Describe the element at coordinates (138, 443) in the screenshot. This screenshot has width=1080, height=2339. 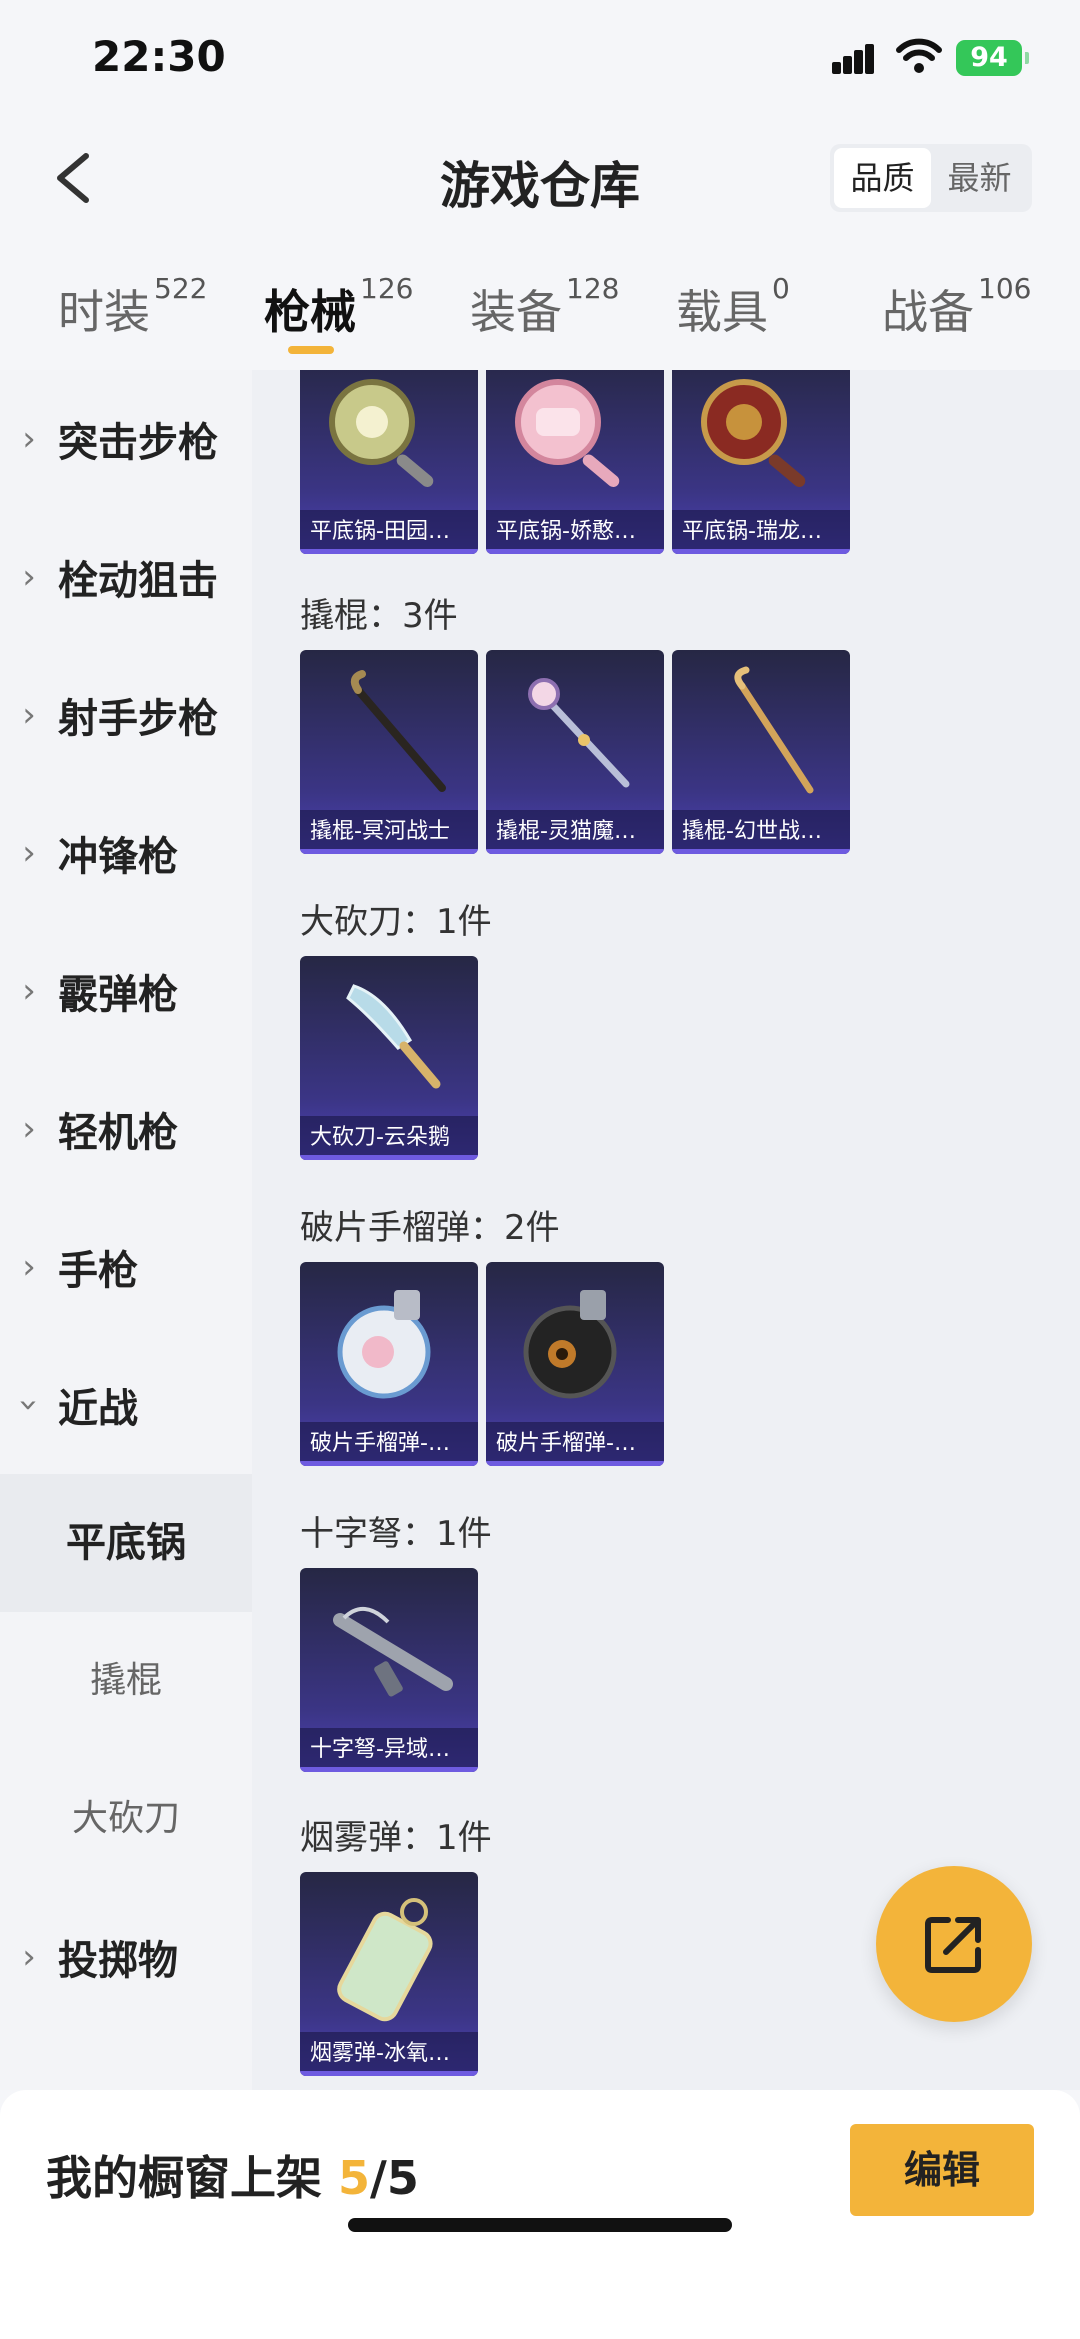
I see `sidebar-item-label: 突击步枪` at that location.